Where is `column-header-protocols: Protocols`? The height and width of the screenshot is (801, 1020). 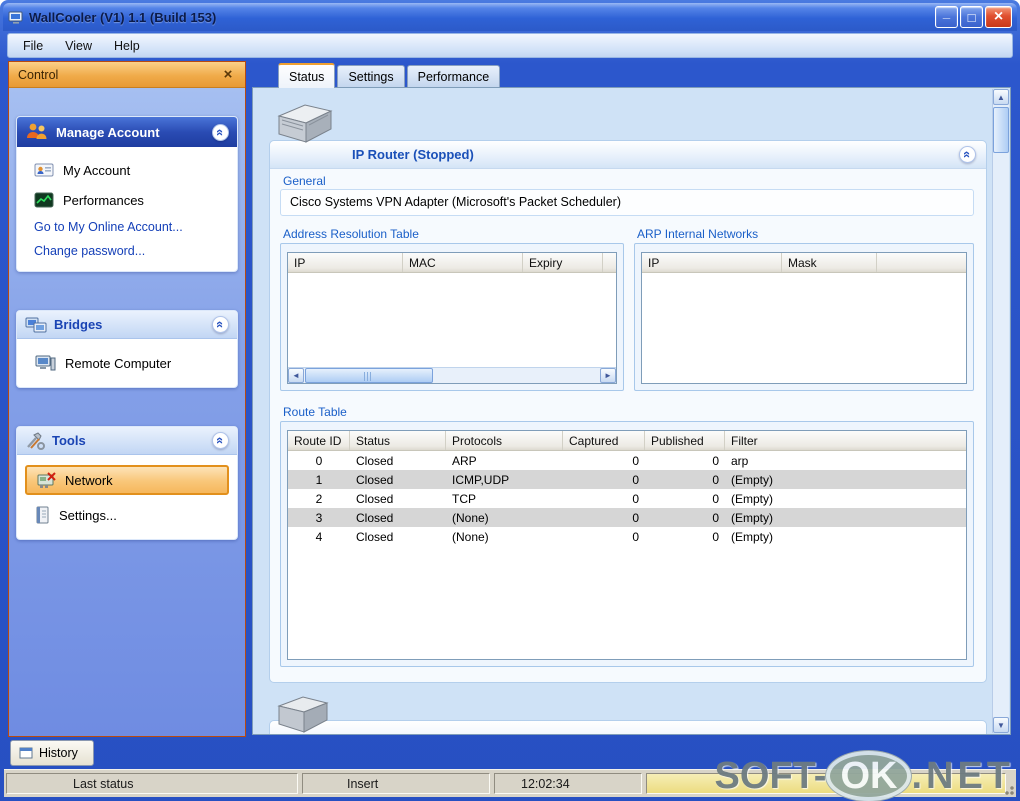
column-header-protocols: Protocols is located at coordinates (504, 440).